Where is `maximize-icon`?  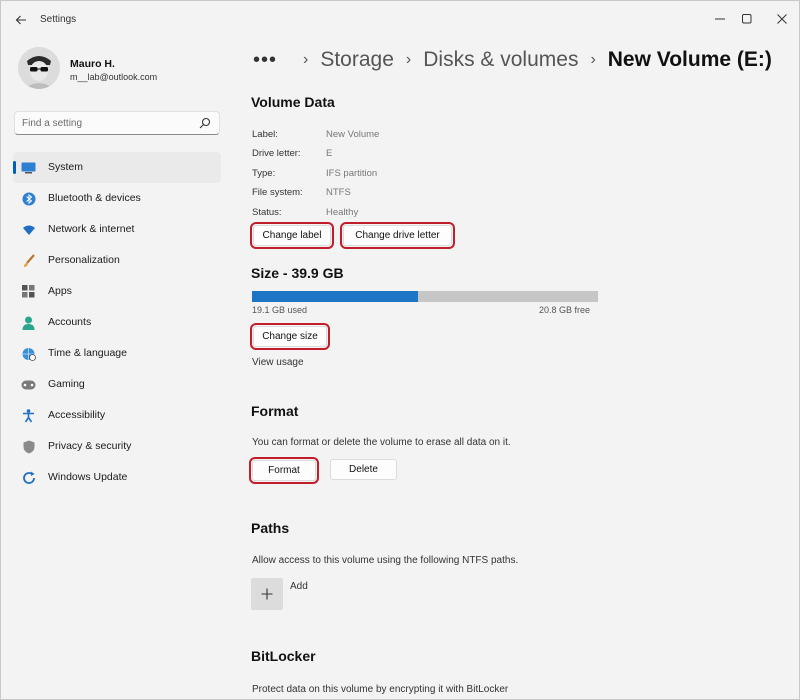
maximize-icon is located at coordinates (747, 19).